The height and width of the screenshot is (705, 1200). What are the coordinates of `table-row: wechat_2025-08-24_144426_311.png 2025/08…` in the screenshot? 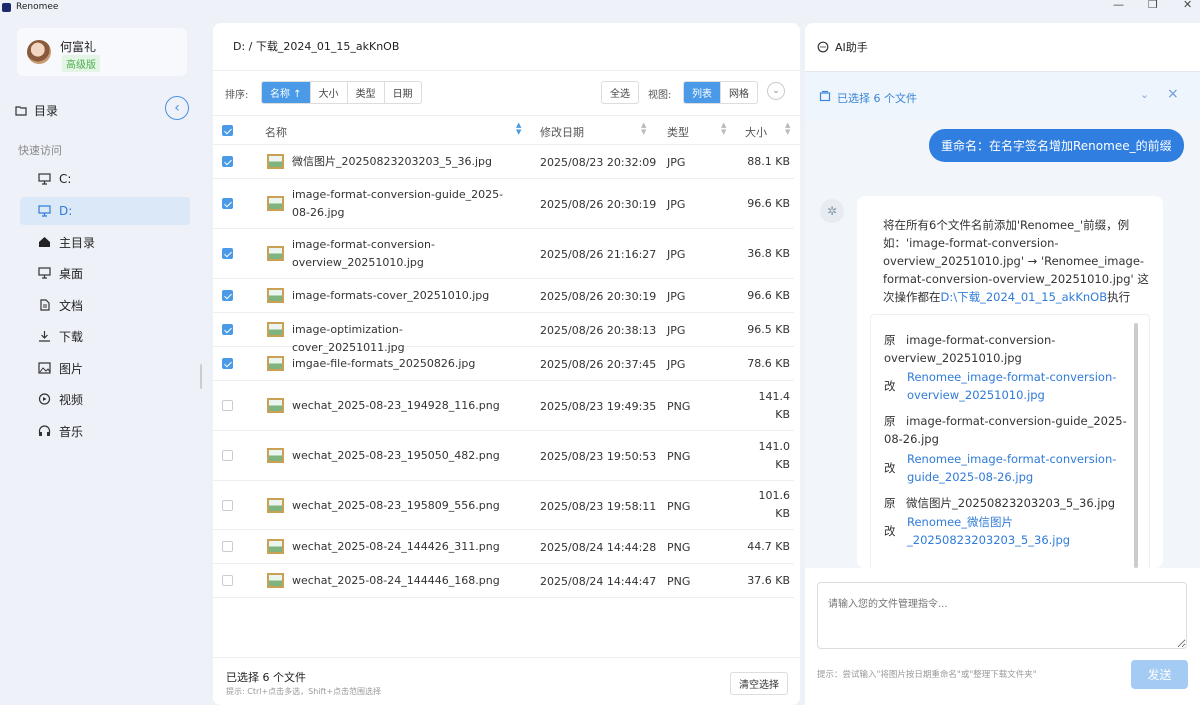 It's located at (503, 547).